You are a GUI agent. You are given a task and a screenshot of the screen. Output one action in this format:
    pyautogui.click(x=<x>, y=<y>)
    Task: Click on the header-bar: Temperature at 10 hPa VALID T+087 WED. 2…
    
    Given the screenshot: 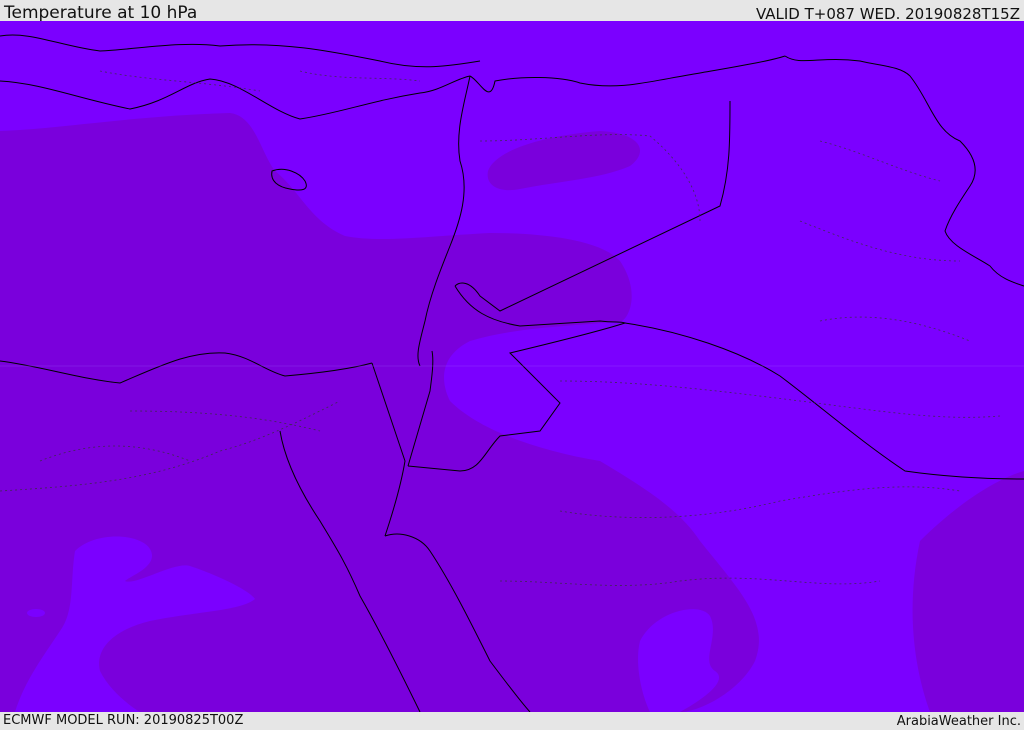 What is the action you would take?
    pyautogui.click(x=512, y=11)
    